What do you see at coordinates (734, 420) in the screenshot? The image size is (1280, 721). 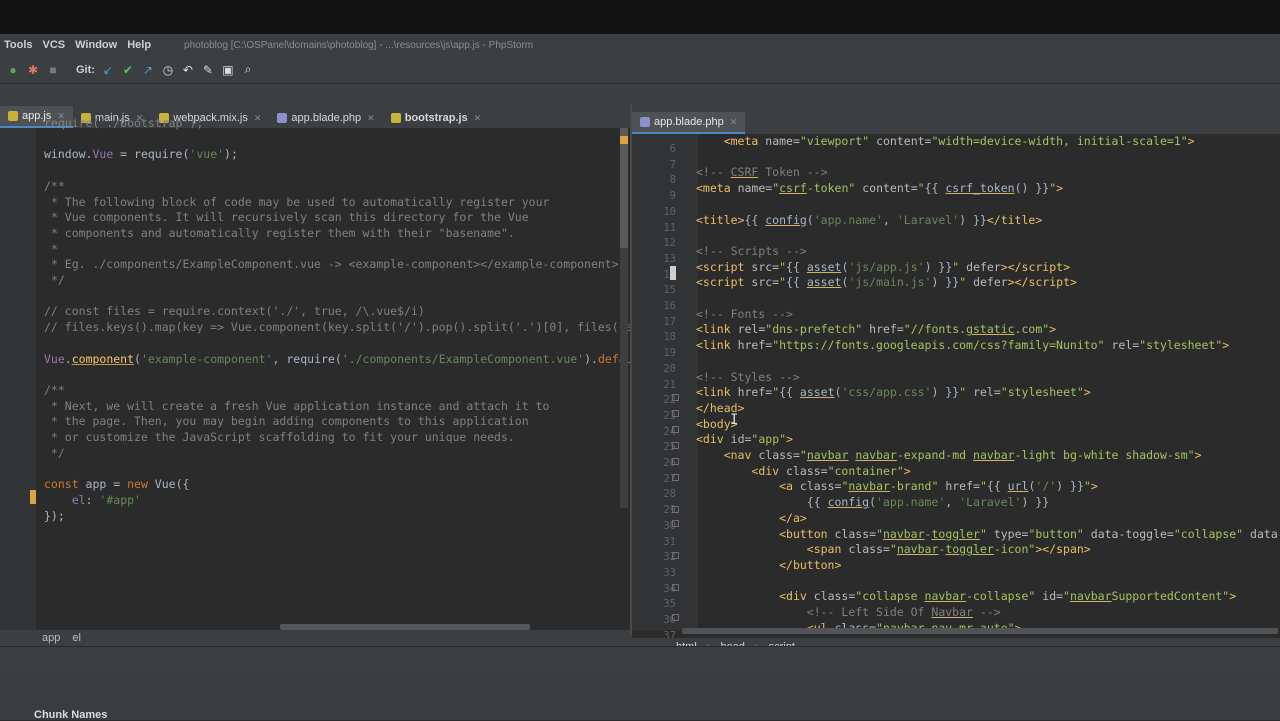 I see `text-cursor-icon: I` at bounding box center [734, 420].